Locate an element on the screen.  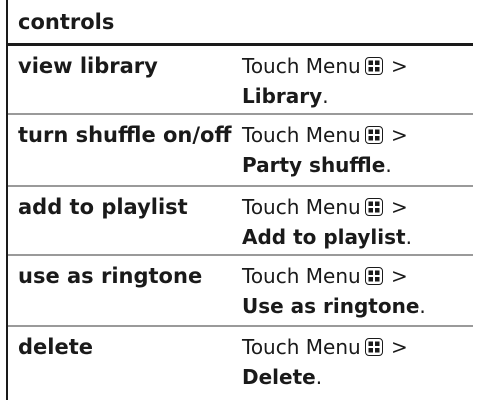
row-description: Touch Menu > Delete. is located at coordinates (357, 362).